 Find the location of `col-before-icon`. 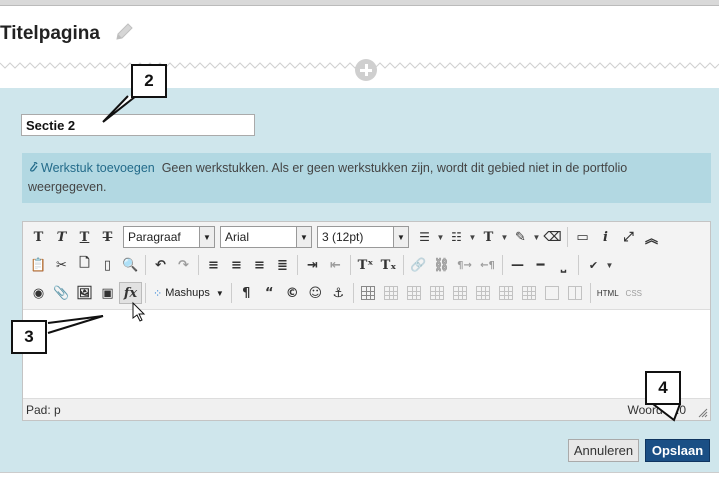

col-before-icon is located at coordinates (460, 293).